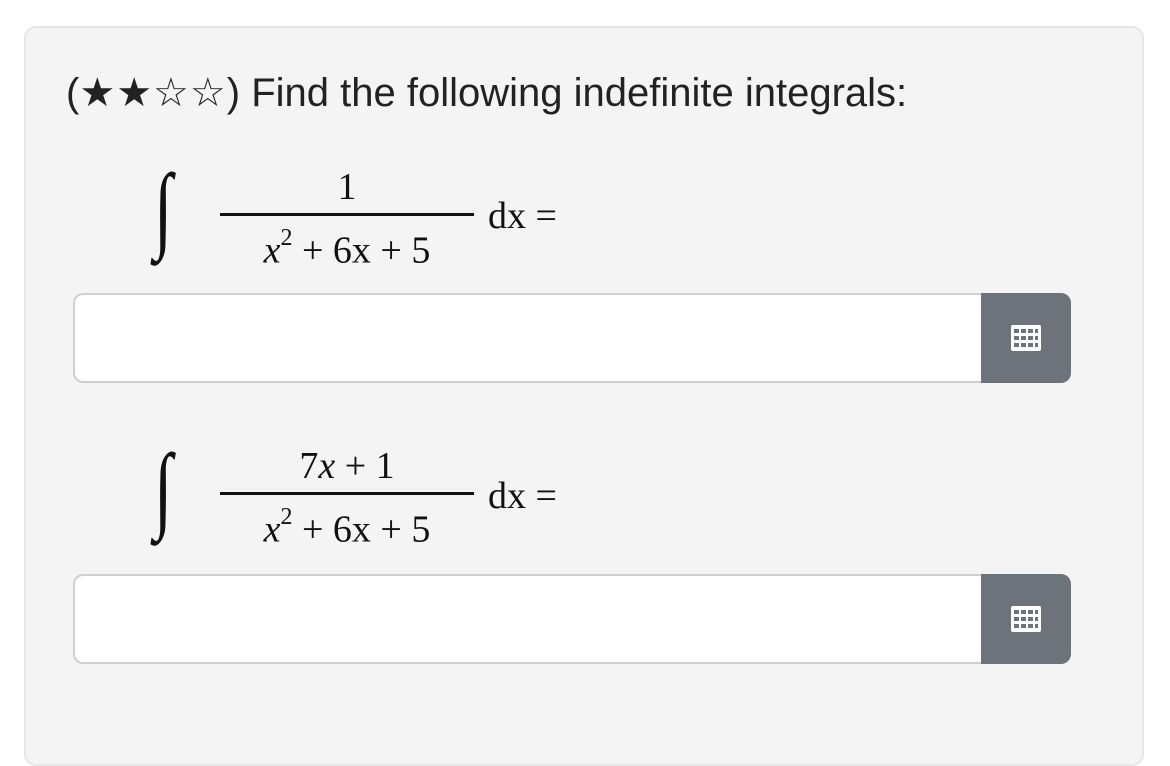  What do you see at coordinates (347, 466) in the screenshot?
I see `fraction-numerator: 7x + 1` at bounding box center [347, 466].